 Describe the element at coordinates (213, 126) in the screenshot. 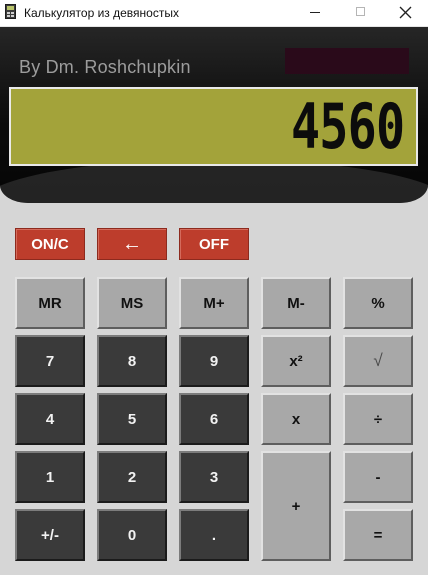

I see `display-screen: 4560` at that location.